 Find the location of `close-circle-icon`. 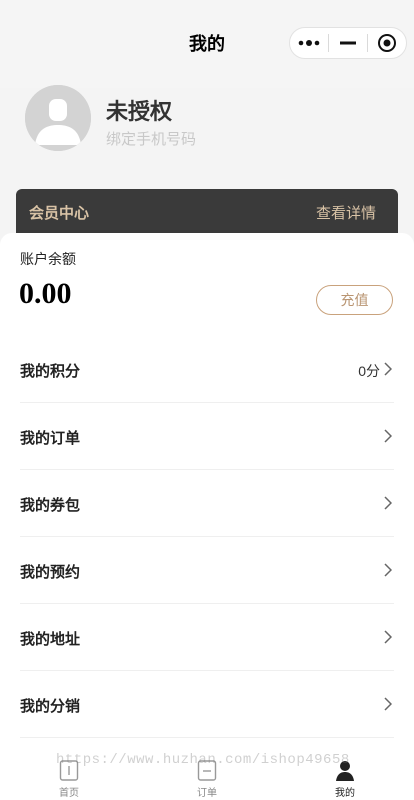

close-circle-icon is located at coordinates (387, 43).